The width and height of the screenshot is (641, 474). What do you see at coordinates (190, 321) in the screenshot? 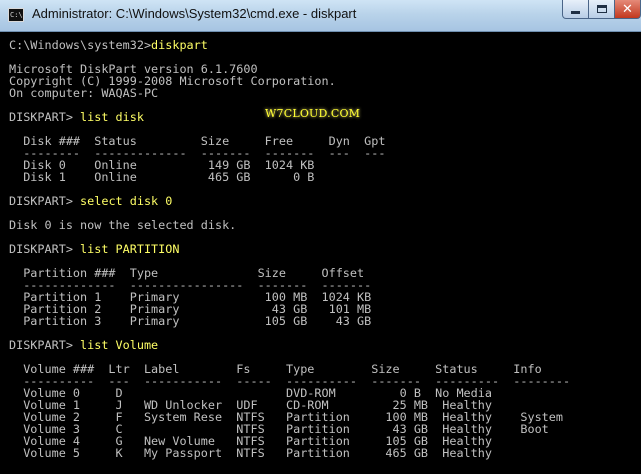
I see `partition-table-row: Partition 3 Primary 105 GB 43 GB` at bounding box center [190, 321].